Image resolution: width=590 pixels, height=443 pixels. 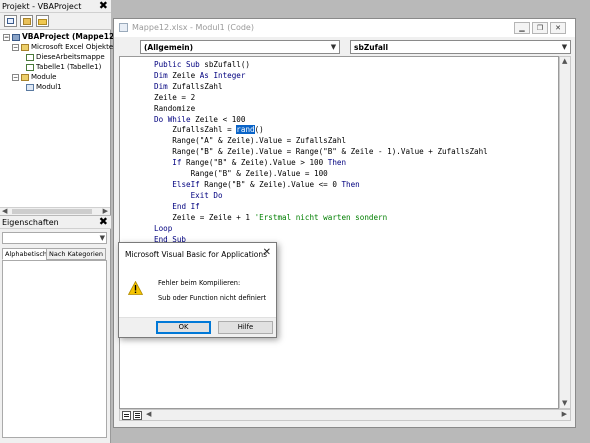 I want to click on code-line: Dim Zeile As Integer, so click(x=321, y=76).